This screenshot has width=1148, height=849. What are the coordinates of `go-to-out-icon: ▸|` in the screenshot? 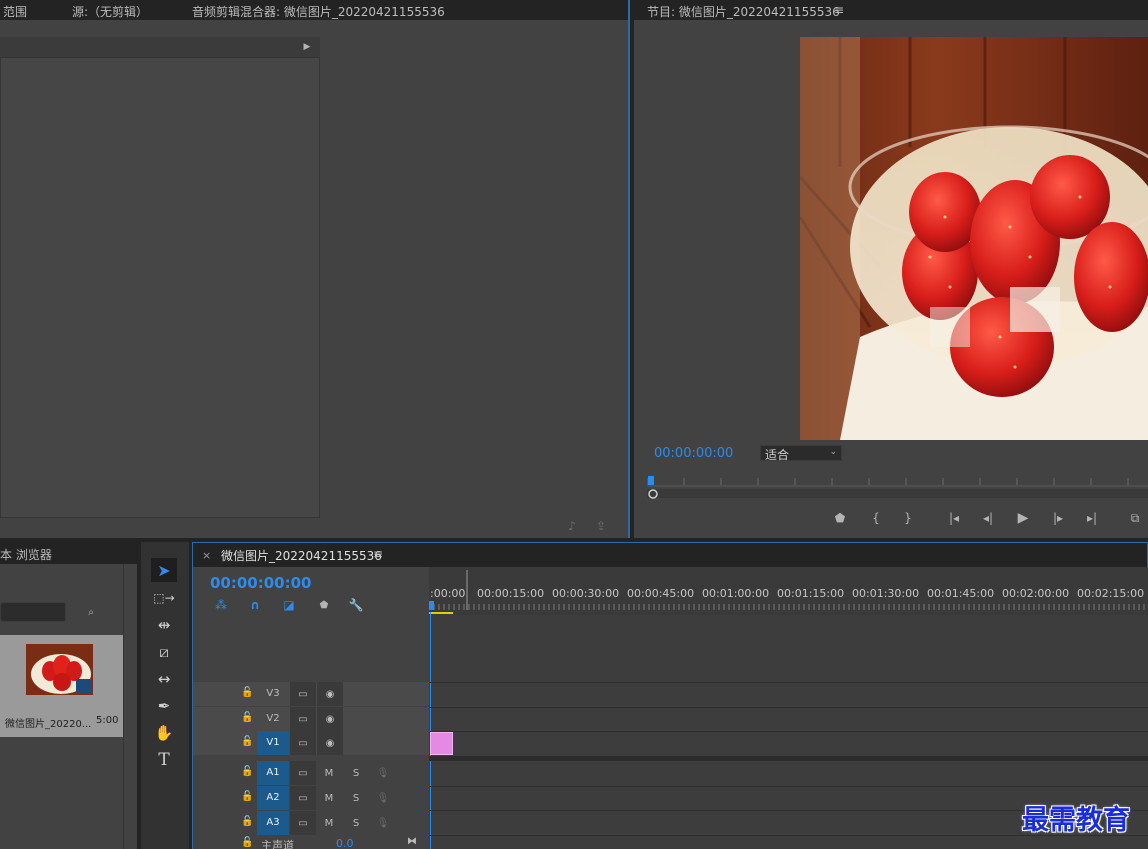 It's located at (1092, 518).